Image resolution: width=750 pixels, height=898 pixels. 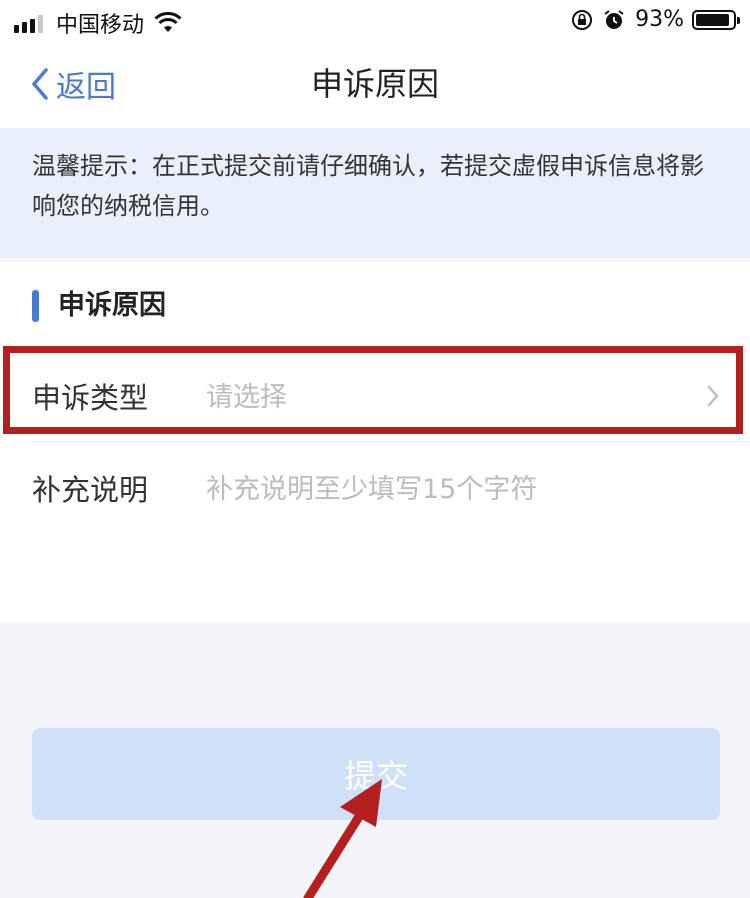 I want to click on wifi-icon, so click(x=168, y=22).